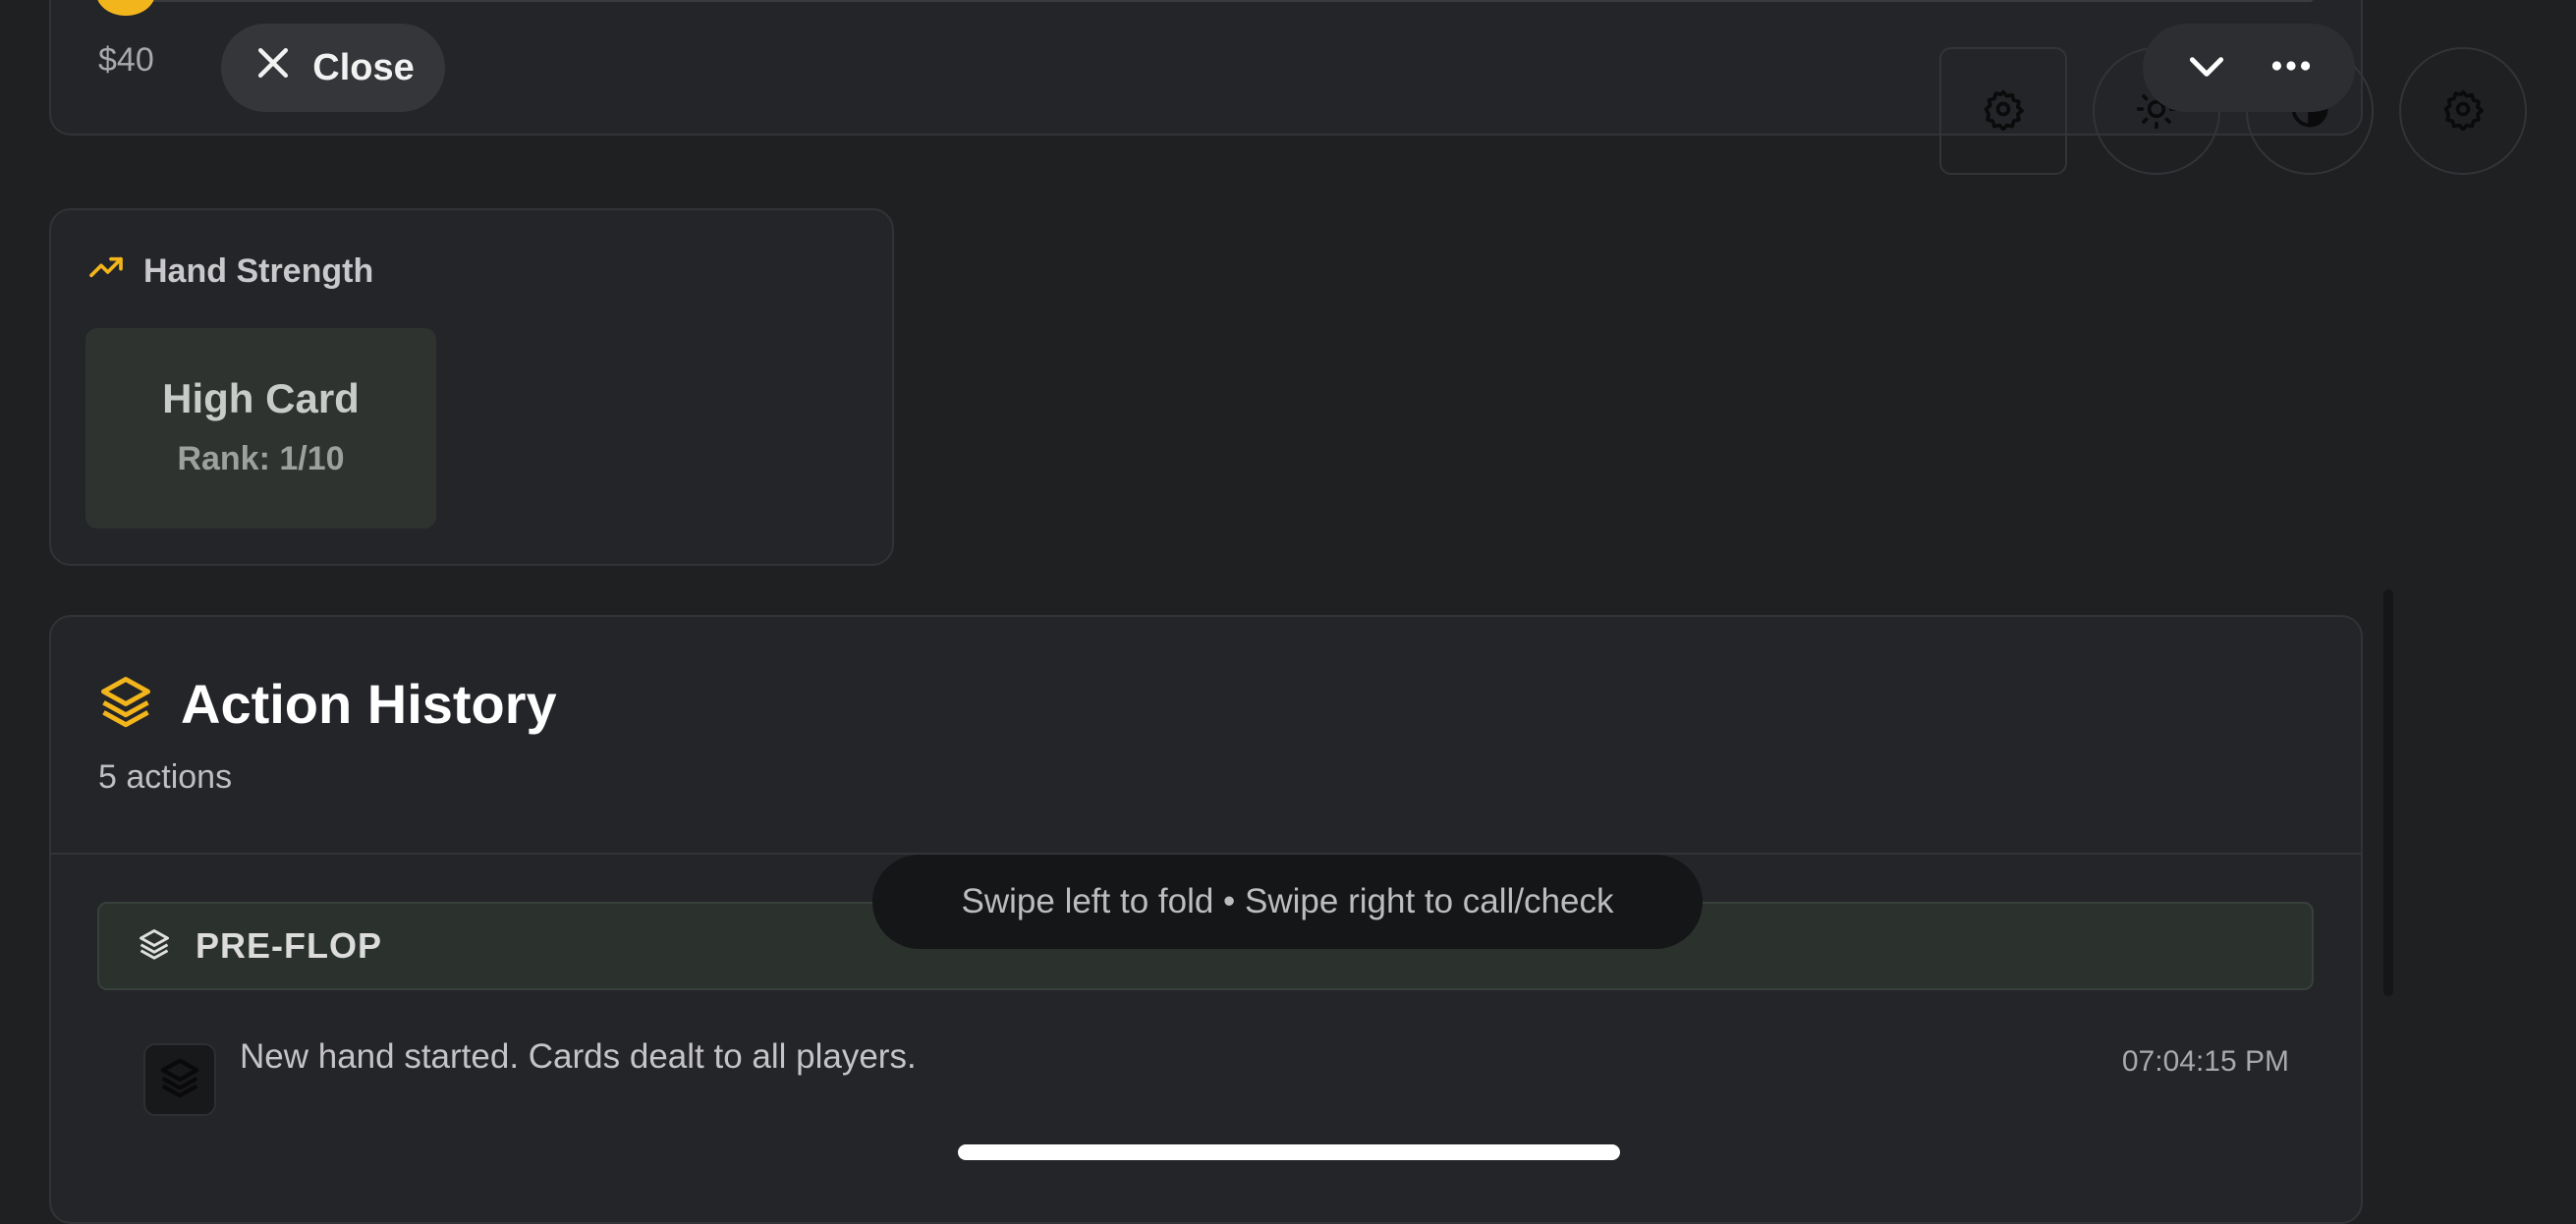 The width and height of the screenshot is (2576, 1224). Describe the element at coordinates (261, 458) in the screenshot. I see `hand-rank: Rank: 1/10` at that location.